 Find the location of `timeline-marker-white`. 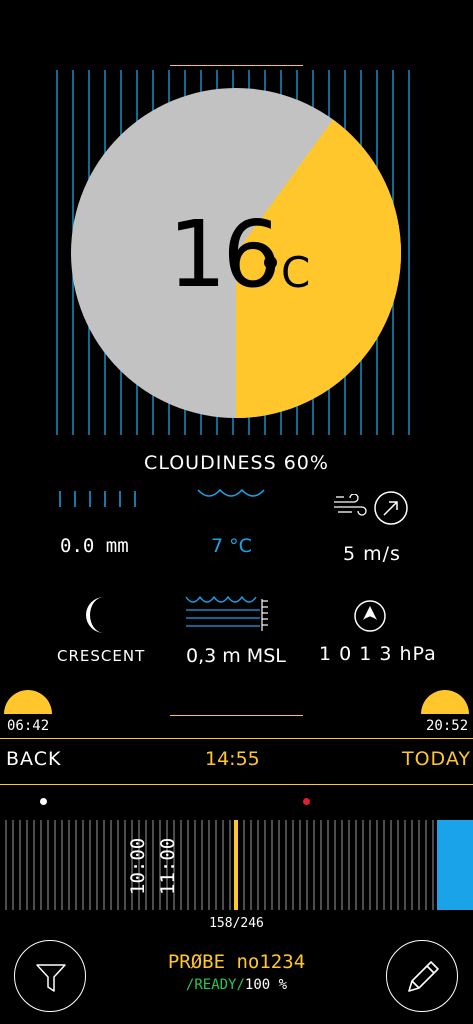

timeline-marker-white is located at coordinates (43, 801).